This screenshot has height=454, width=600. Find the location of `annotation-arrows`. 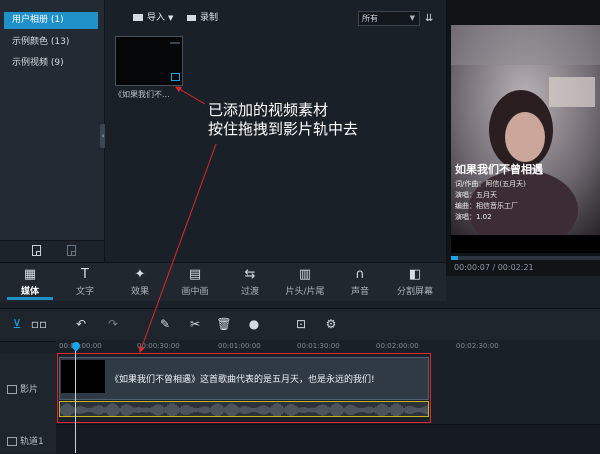

annotation-arrows is located at coordinates (177, 219).